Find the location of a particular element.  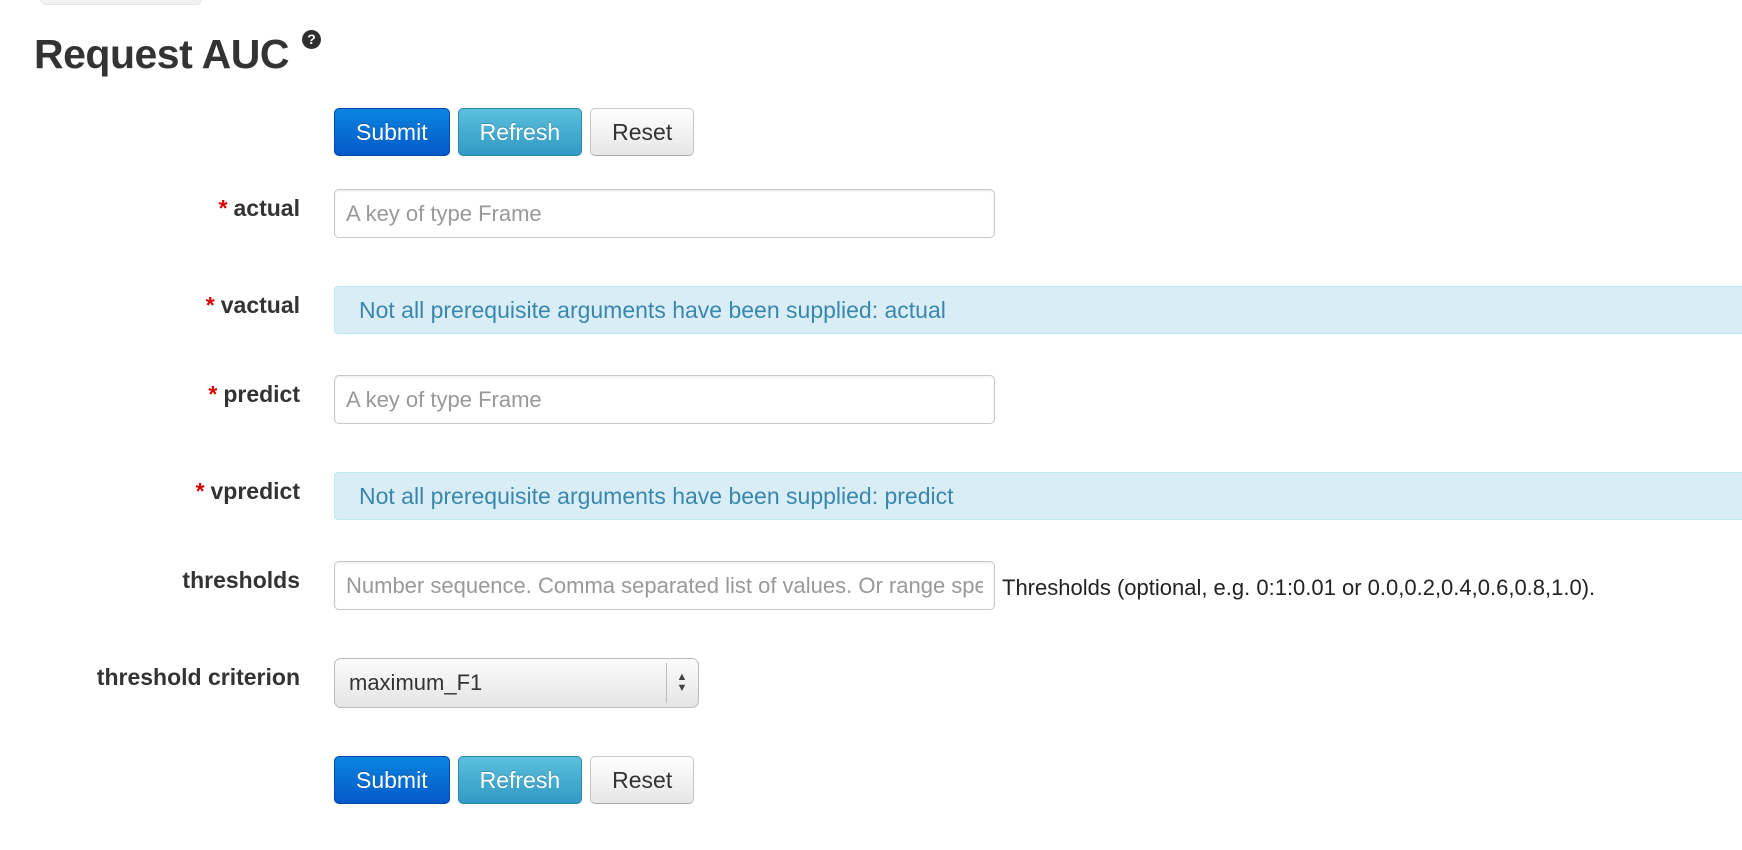

vactual-label-text: vactual is located at coordinates (260, 305).